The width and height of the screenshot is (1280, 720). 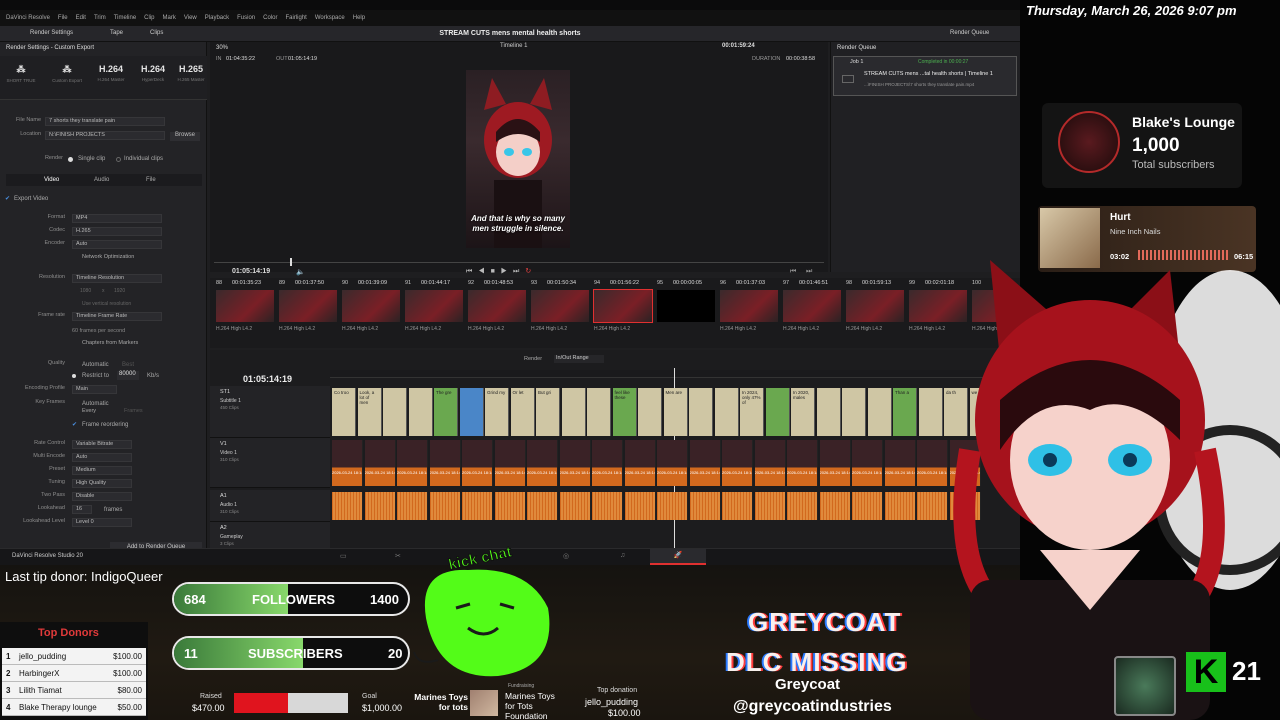 What do you see at coordinates (579, 359) in the screenshot?
I see `render-range-select: In/Out Range` at bounding box center [579, 359].